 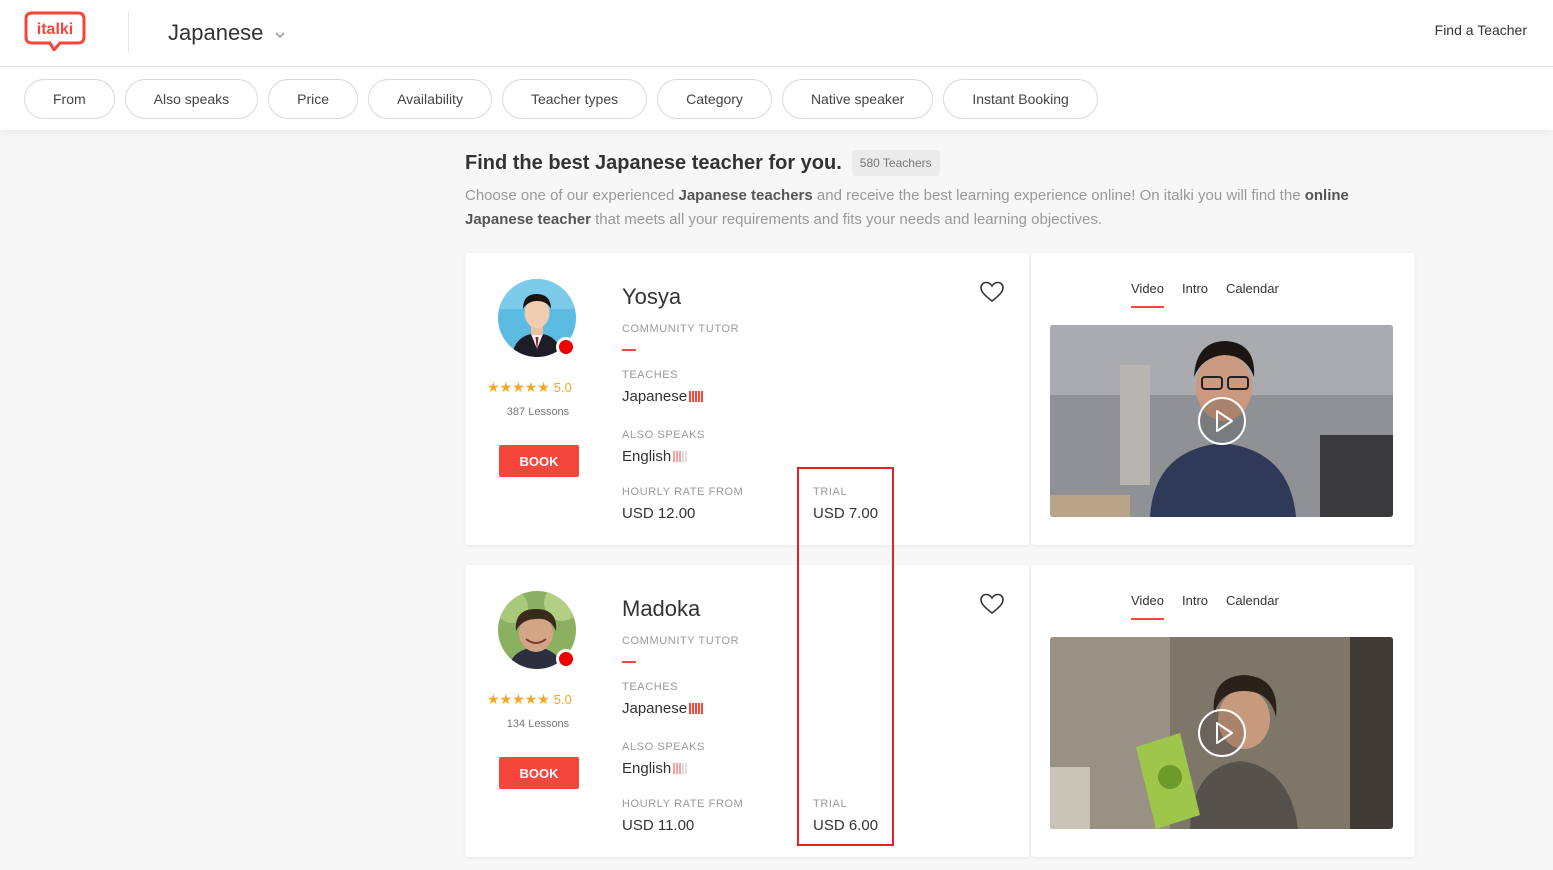 What do you see at coordinates (895, 163) in the screenshot?
I see `teacher-count-badge: 580 Teachers` at bounding box center [895, 163].